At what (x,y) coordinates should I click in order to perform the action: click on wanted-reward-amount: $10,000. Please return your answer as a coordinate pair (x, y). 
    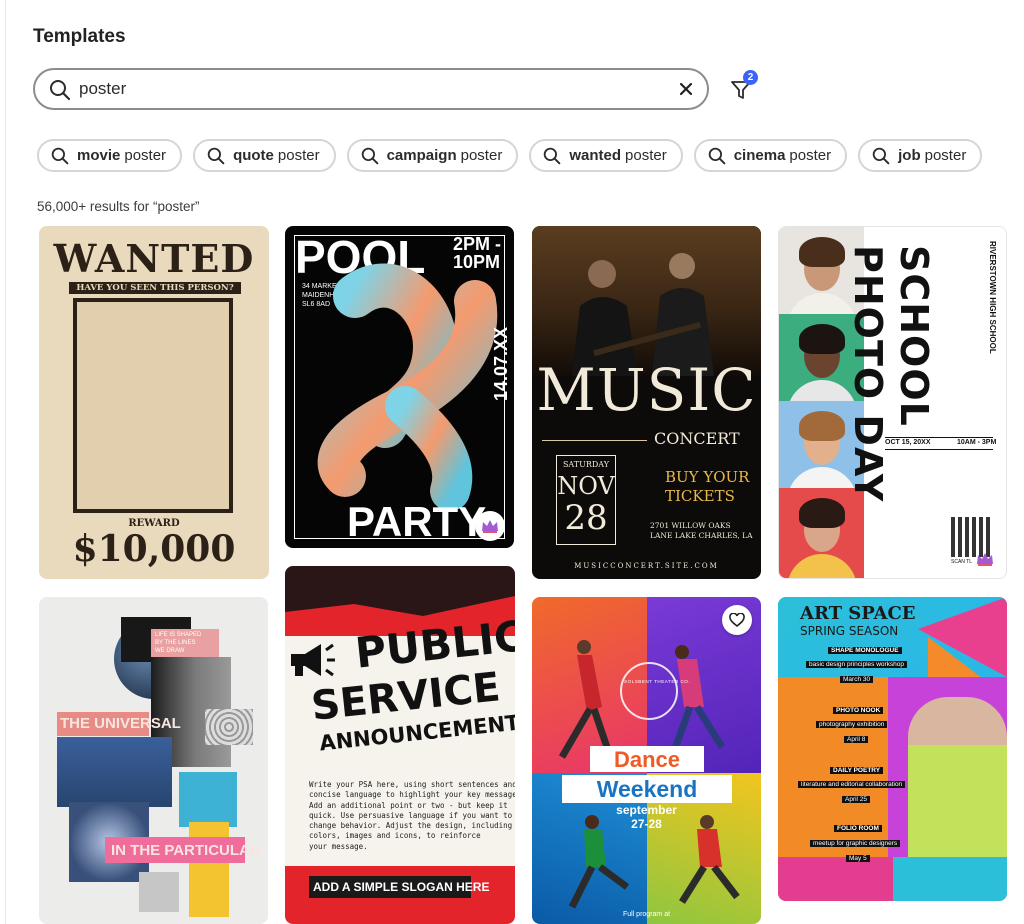
    Looking at the image, I should click on (154, 549).